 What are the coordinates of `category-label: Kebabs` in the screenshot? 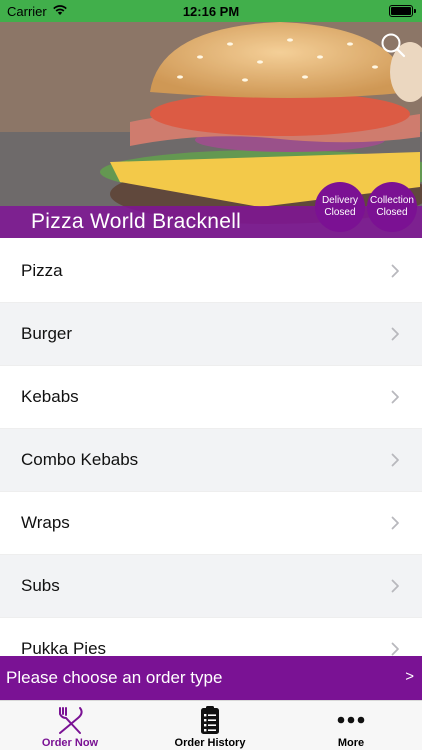 It's located at (50, 396).